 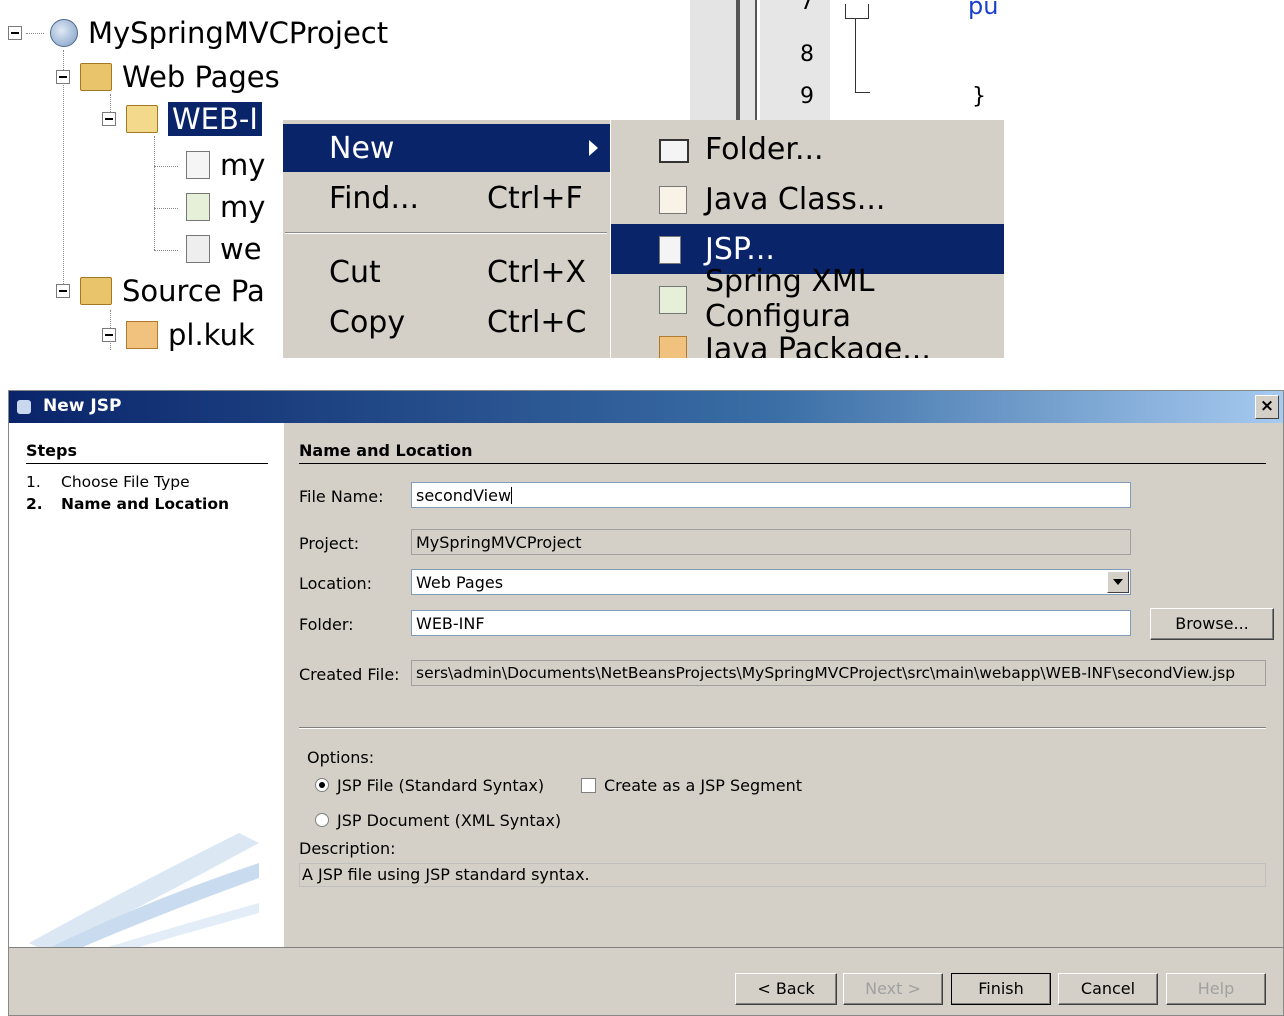 What do you see at coordinates (983, 10) in the screenshot?
I see `code-keyword: pu` at bounding box center [983, 10].